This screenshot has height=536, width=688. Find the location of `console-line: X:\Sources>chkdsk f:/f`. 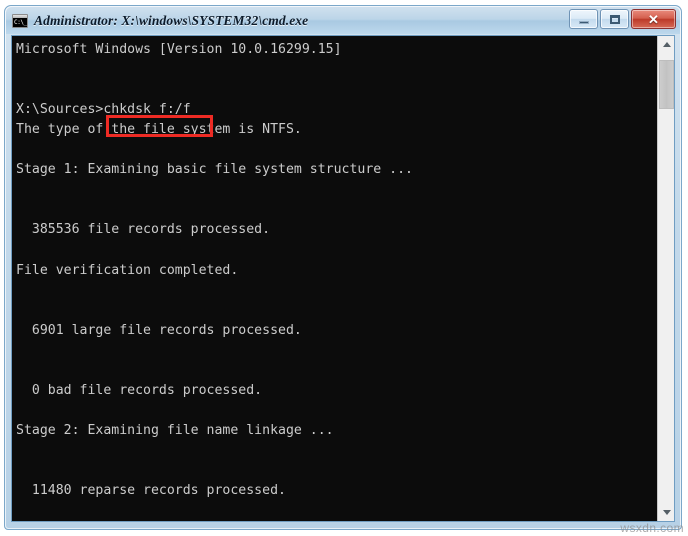

console-line: X:\Sources>chkdsk f:/f is located at coordinates (103, 110).